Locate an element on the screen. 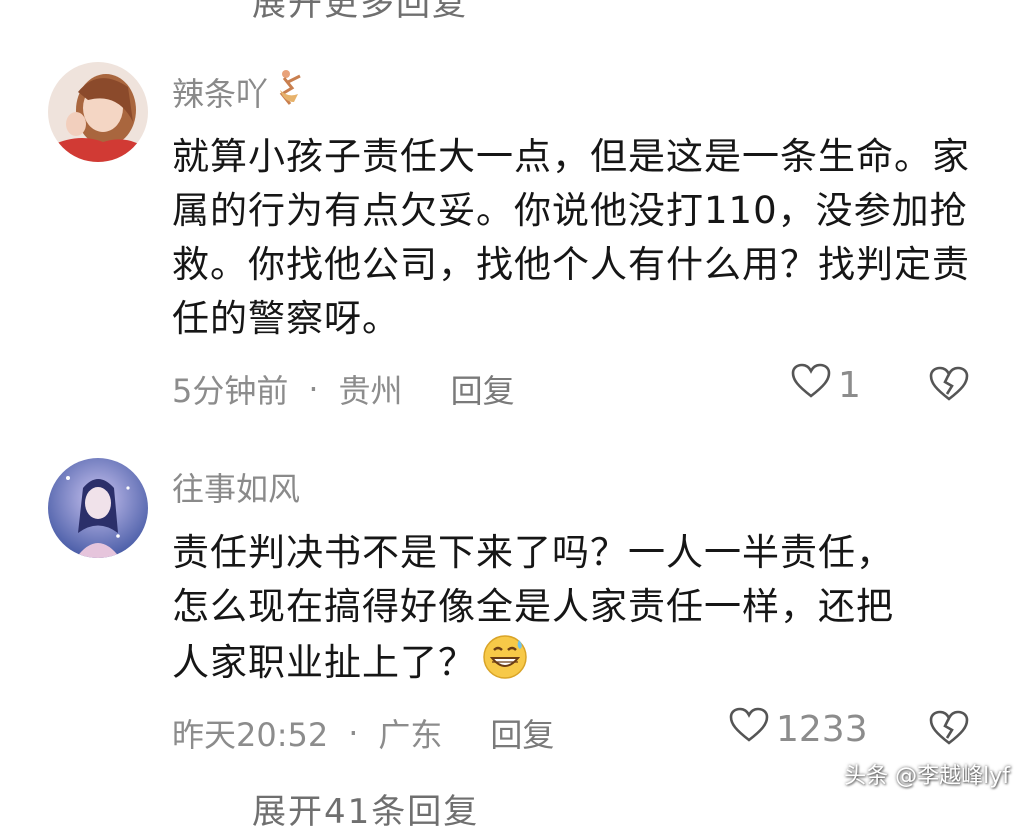 Image resolution: width=1024 pixels, height=833 pixels. comment-meta: 5分钟前 · 贵州 回复 is located at coordinates (343, 389).